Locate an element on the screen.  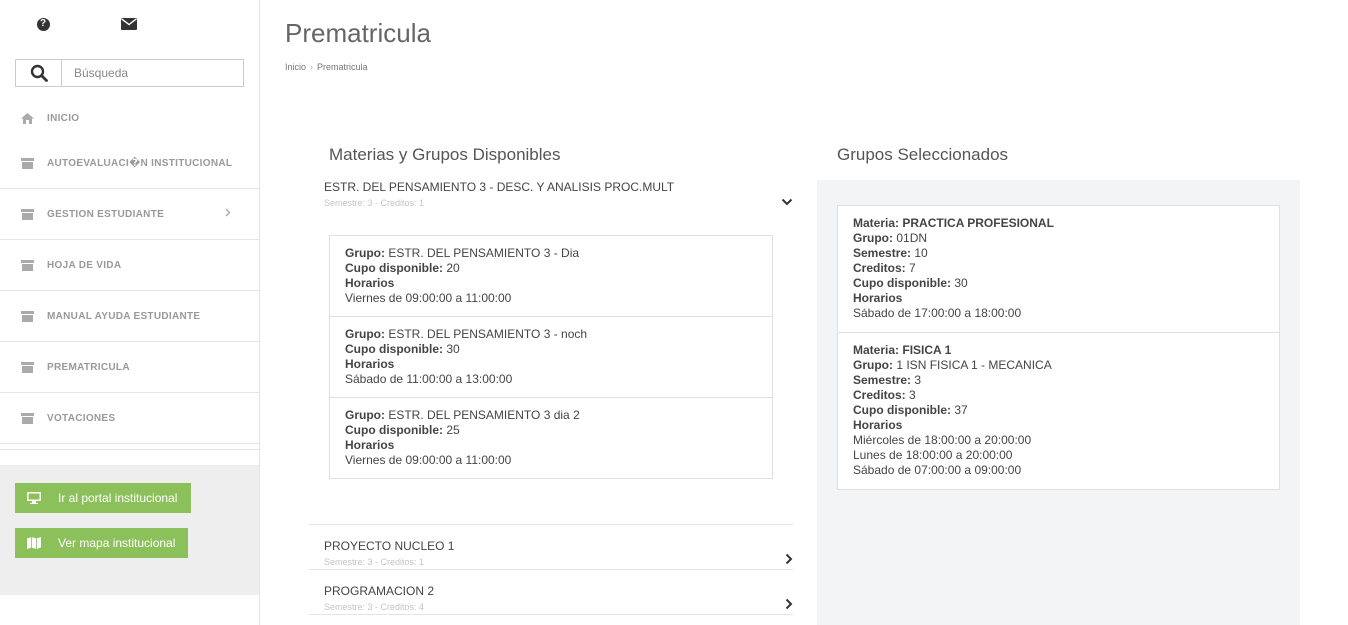
subject-header: PROGRAMACION 2 Semestre: 3 - Creditos: 4 is located at coordinates (551, 598).